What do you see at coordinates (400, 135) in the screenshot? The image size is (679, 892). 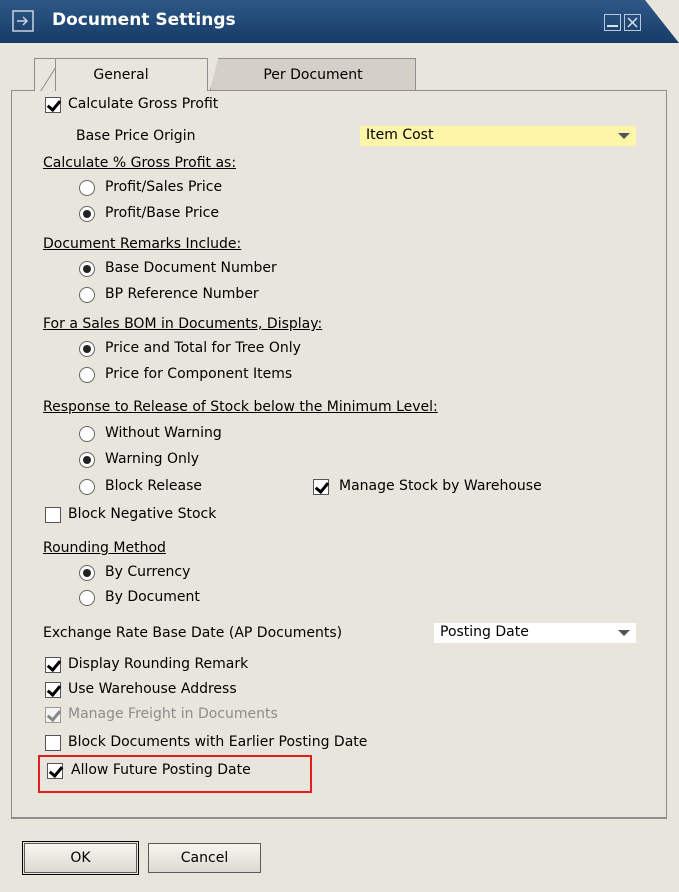 I see `base-price-origin-value: Item Cost` at bounding box center [400, 135].